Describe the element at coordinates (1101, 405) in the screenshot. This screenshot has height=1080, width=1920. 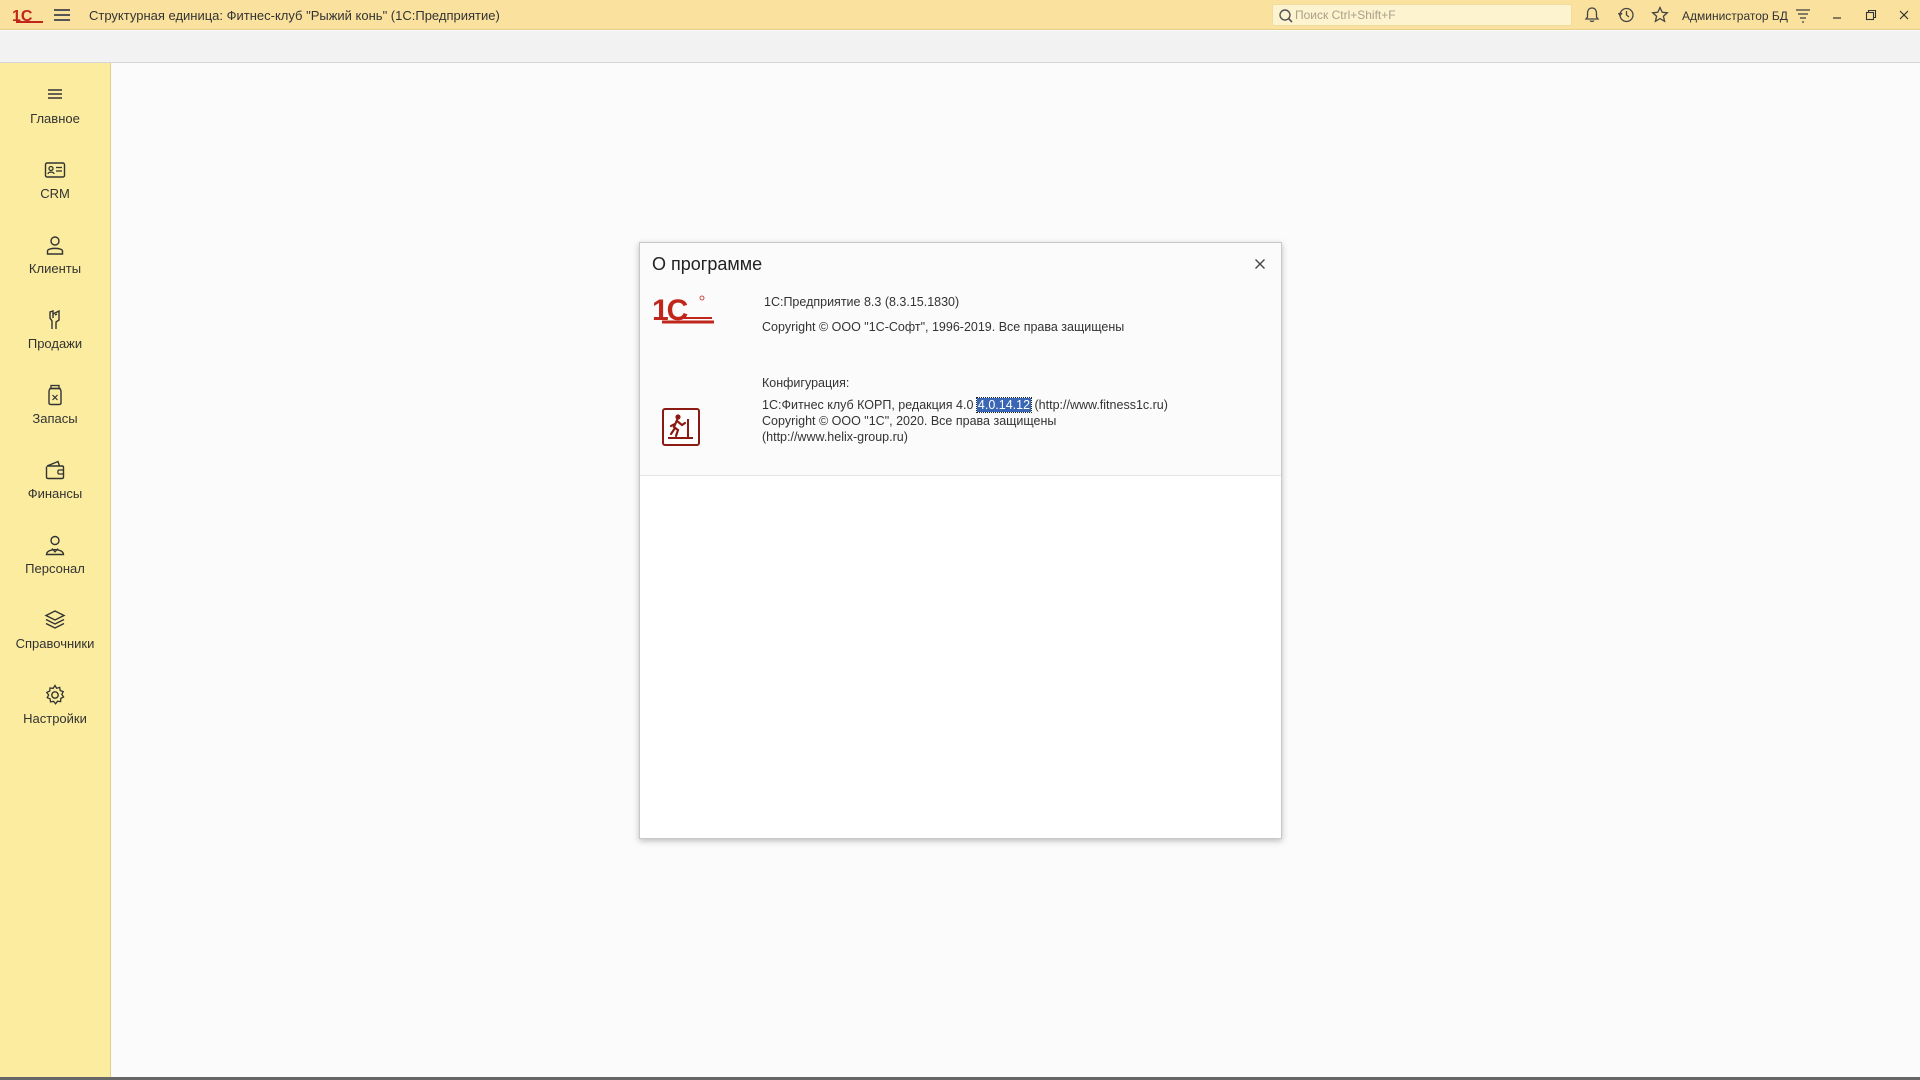
I see `config-url-link: (http://www.fitness1c.ru)` at that location.